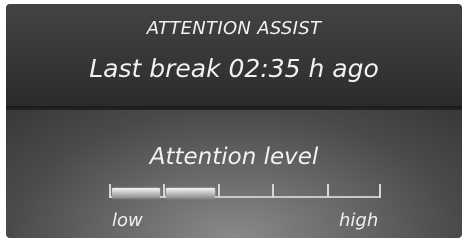  I want to click on scale-high-label: high, so click(359, 220).